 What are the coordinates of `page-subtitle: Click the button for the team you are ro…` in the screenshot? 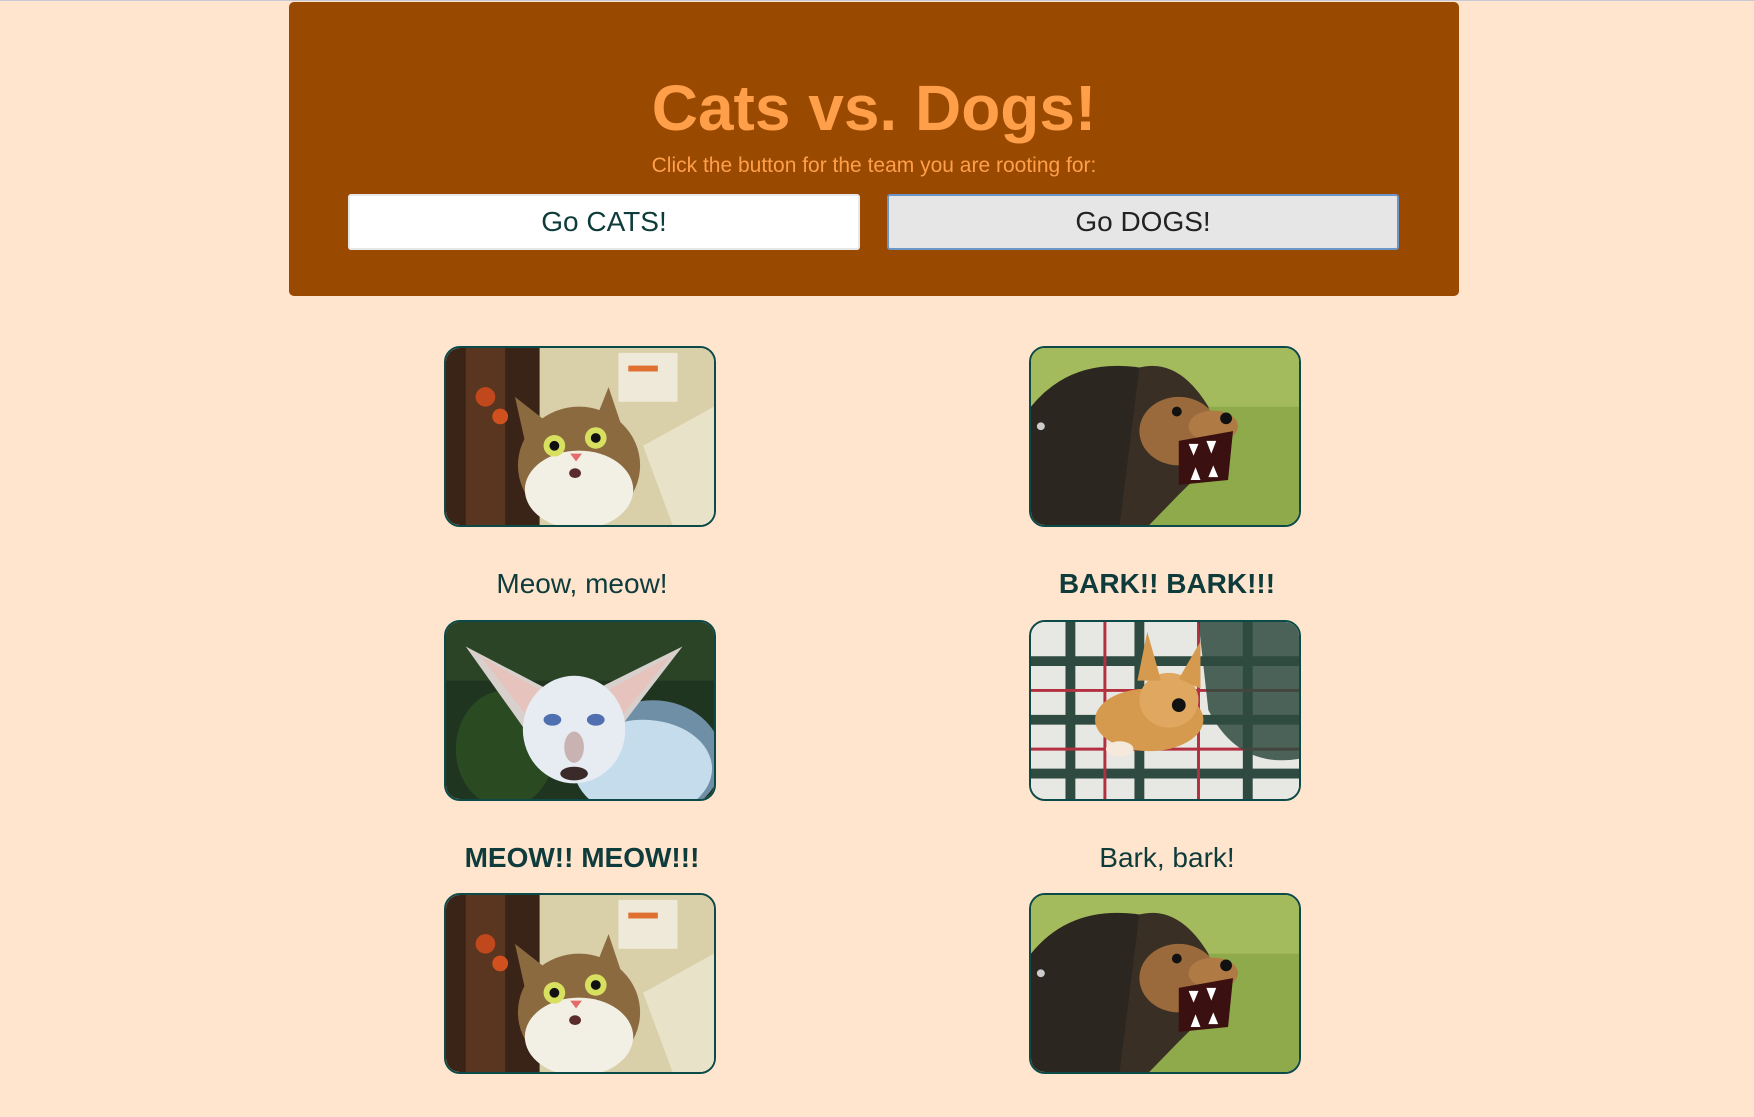 It's located at (874, 165).